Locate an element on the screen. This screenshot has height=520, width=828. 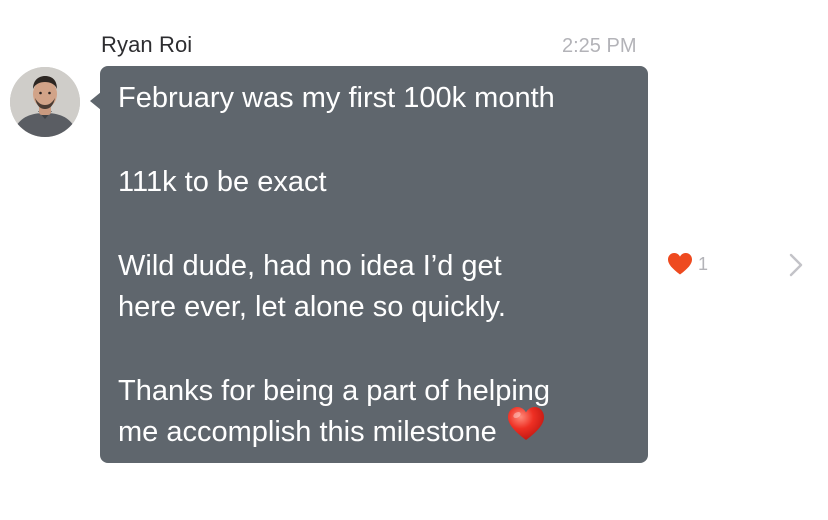
message-line: Wild dude, had no idea I’d get is located at coordinates (310, 266).